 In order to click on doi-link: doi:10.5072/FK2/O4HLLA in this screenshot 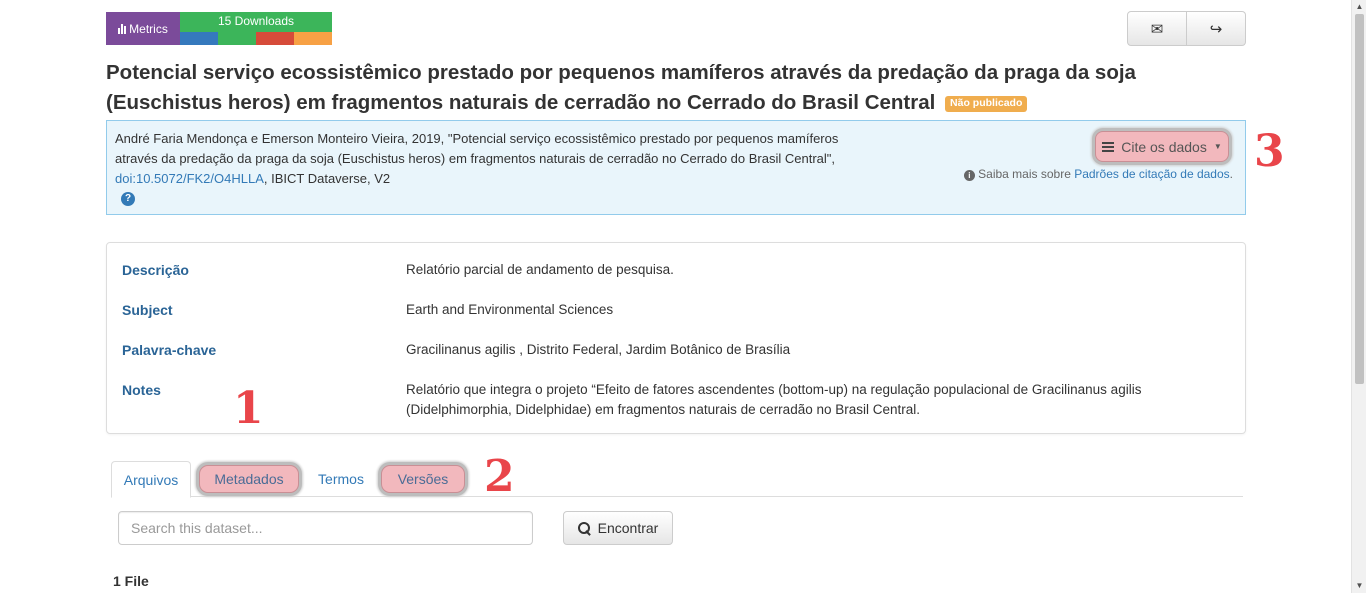, I will do `click(189, 178)`.